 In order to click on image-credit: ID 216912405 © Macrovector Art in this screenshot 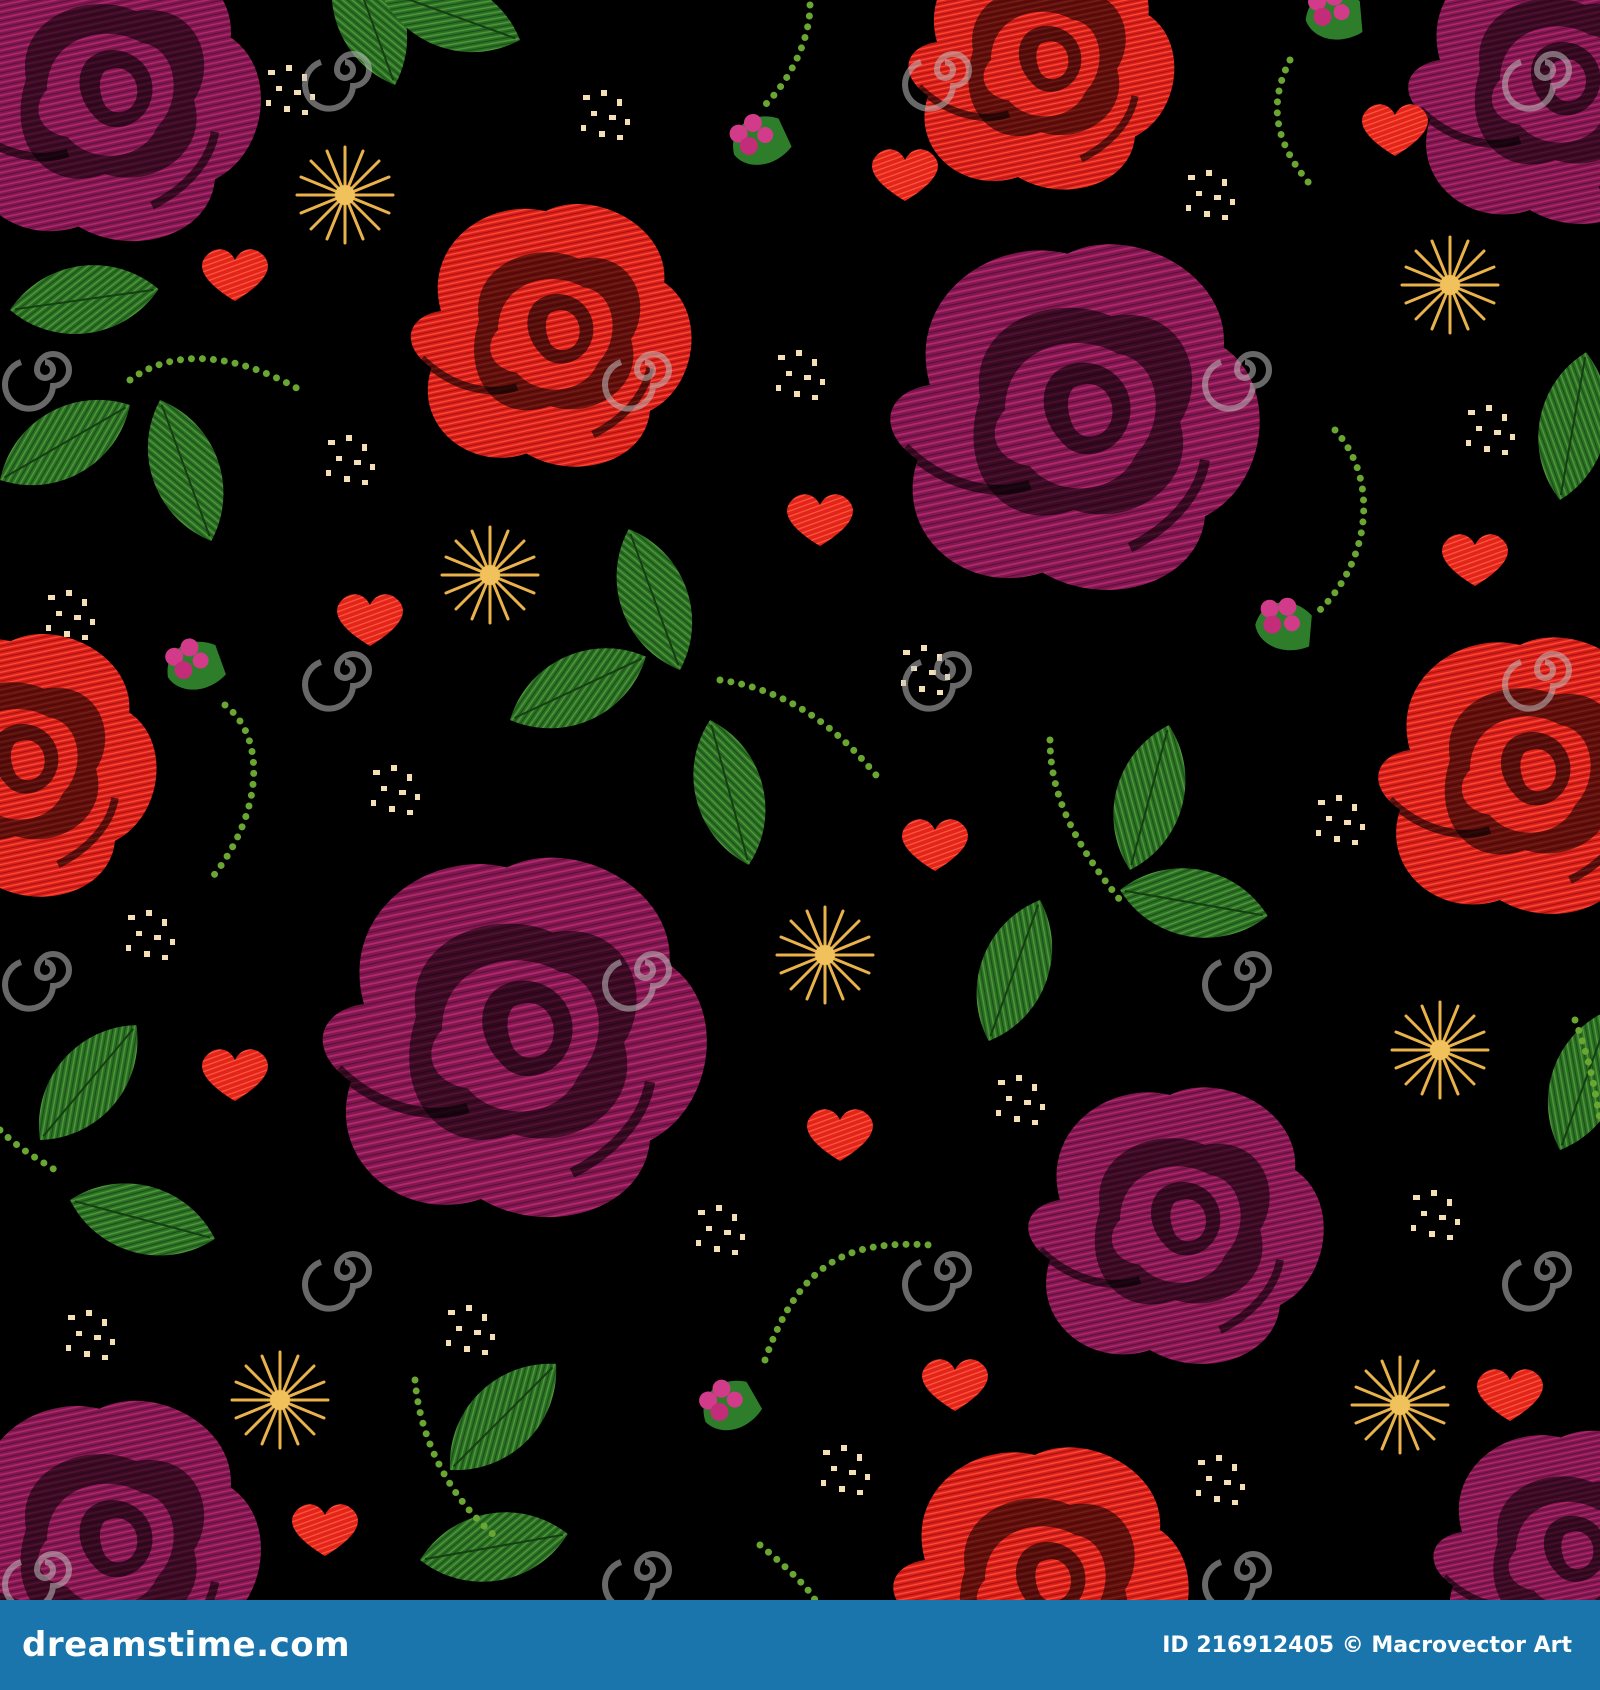, I will do `click(1367, 1645)`.